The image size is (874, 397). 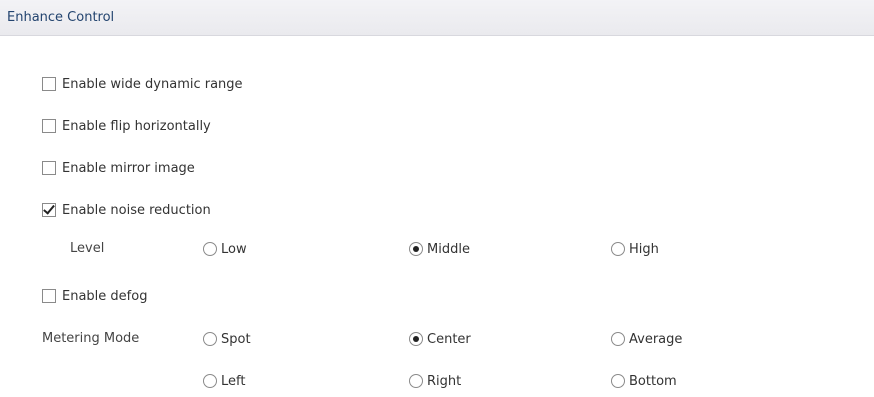 What do you see at coordinates (49, 84) in the screenshot?
I see `wide-dynamic-range-checkbox` at bounding box center [49, 84].